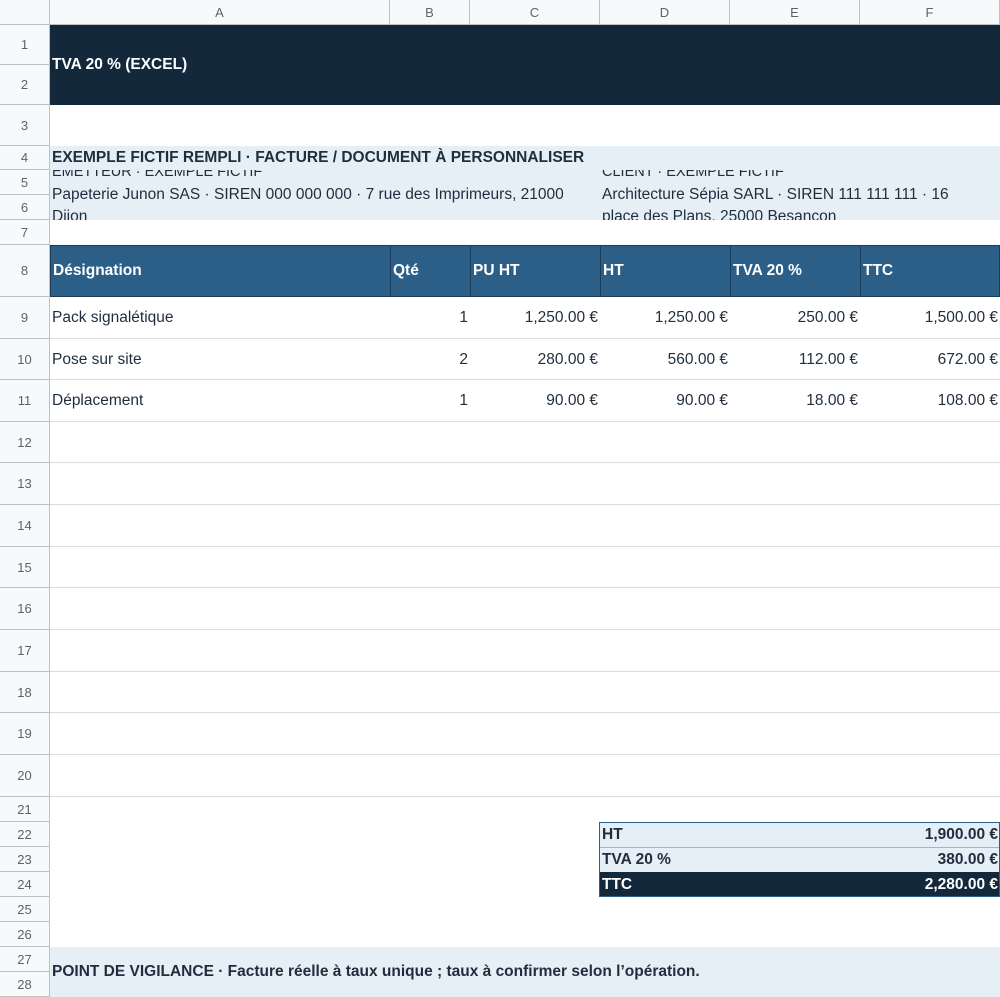 The image size is (1000, 997). I want to click on table-cell-designation: Pack signalétique, so click(220, 318).